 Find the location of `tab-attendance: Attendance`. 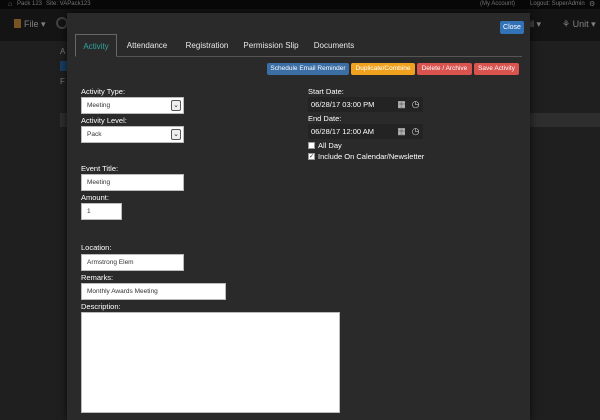

tab-attendance: Attendance is located at coordinates (147, 45).